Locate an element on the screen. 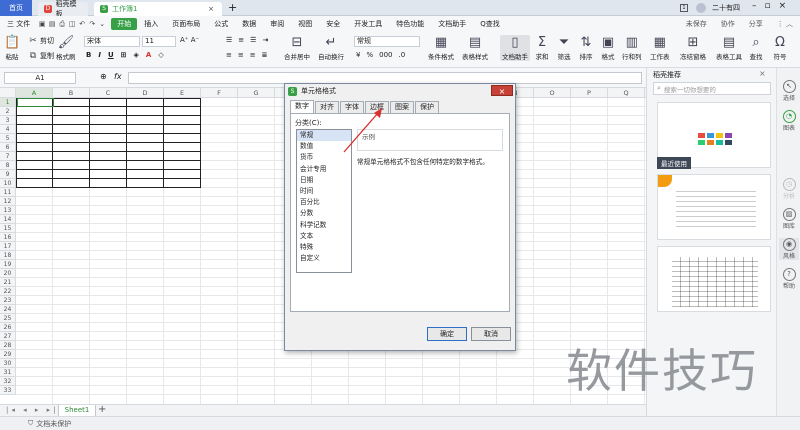  row-header: 9 is located at coordinates (8, 174).